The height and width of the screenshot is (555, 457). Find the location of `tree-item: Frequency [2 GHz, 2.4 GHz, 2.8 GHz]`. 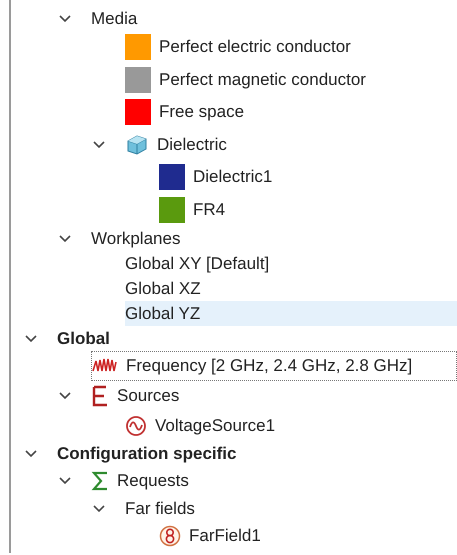

tree-item: Frequency [2 GHz, 2.4 GHz, 2.8 GHz] is located at coordinates (274, 366).